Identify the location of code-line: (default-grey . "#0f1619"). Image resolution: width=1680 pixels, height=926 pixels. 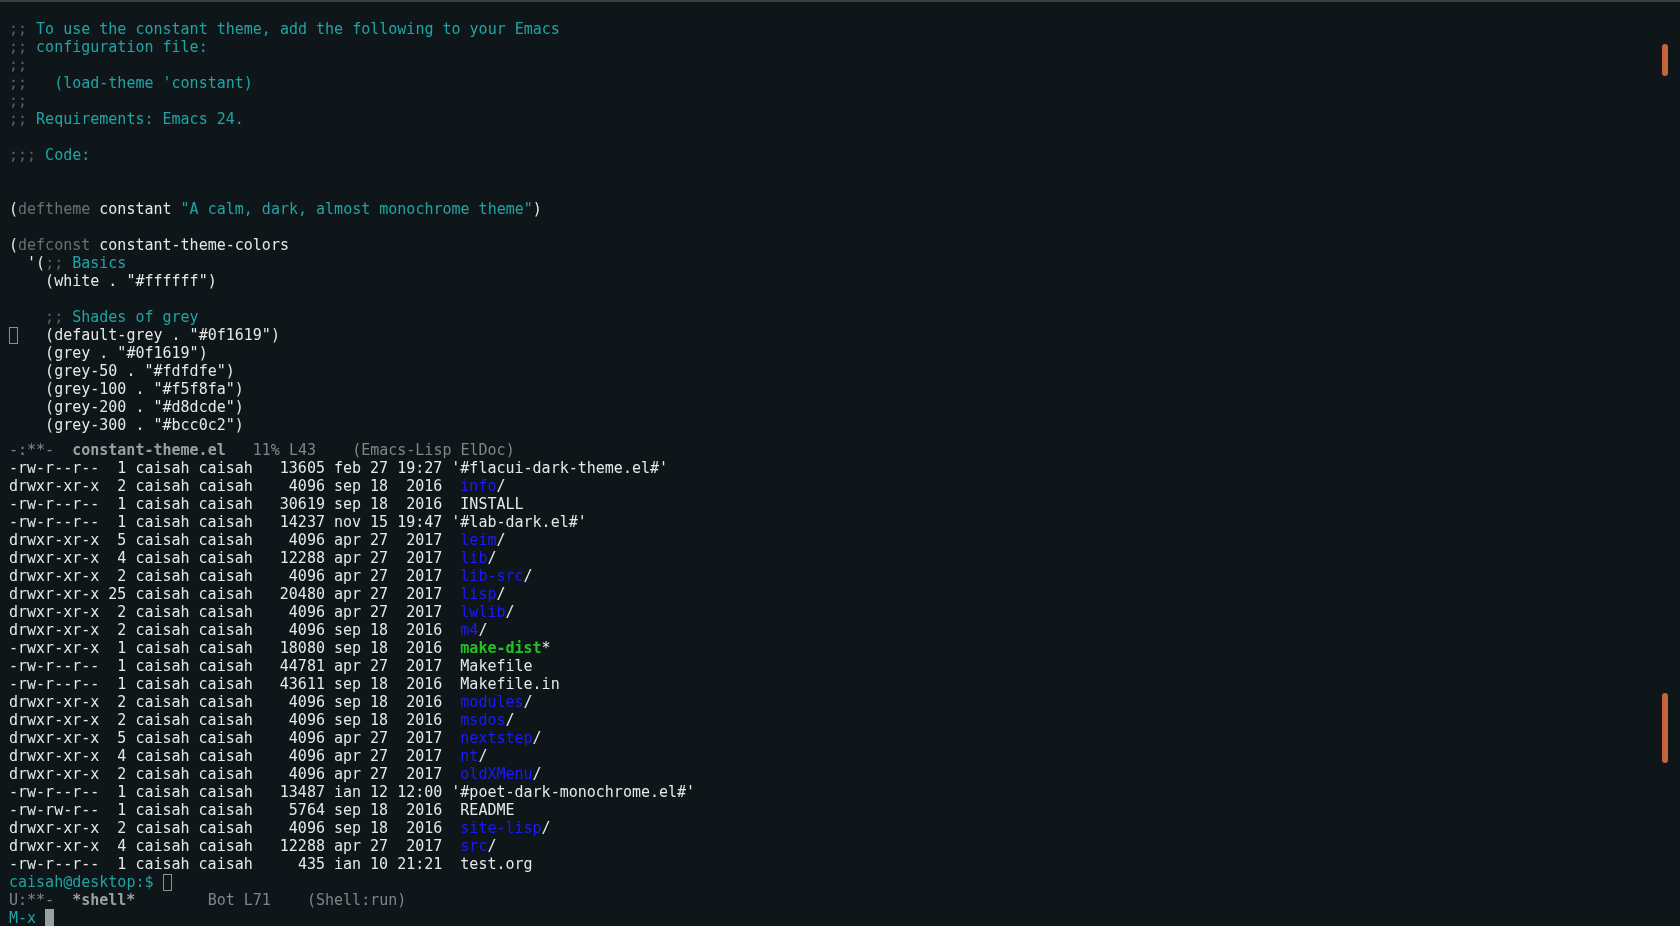
(162, 335).